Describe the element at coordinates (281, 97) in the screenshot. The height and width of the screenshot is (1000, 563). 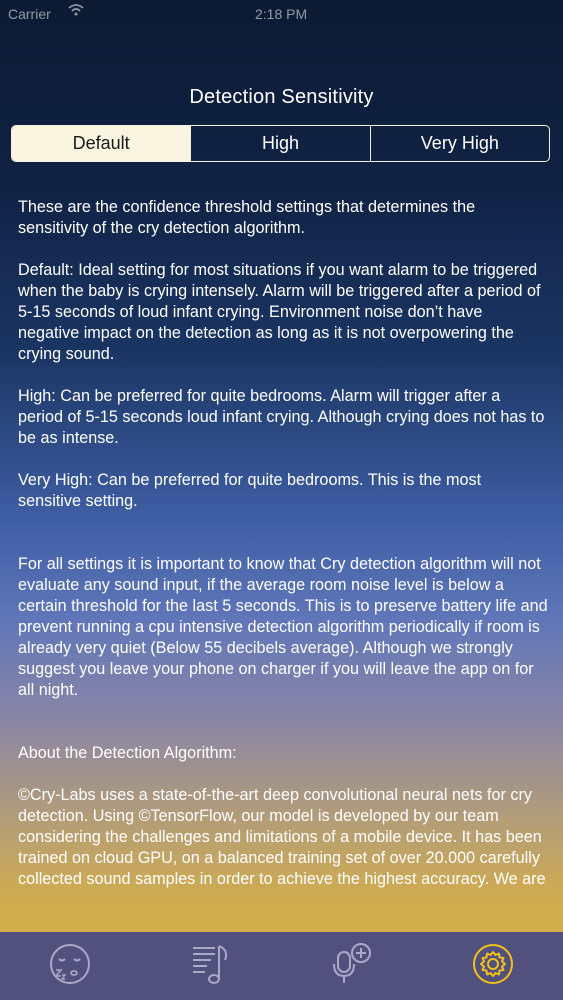
I see `page-title: Detection Sensitivity` at that location.